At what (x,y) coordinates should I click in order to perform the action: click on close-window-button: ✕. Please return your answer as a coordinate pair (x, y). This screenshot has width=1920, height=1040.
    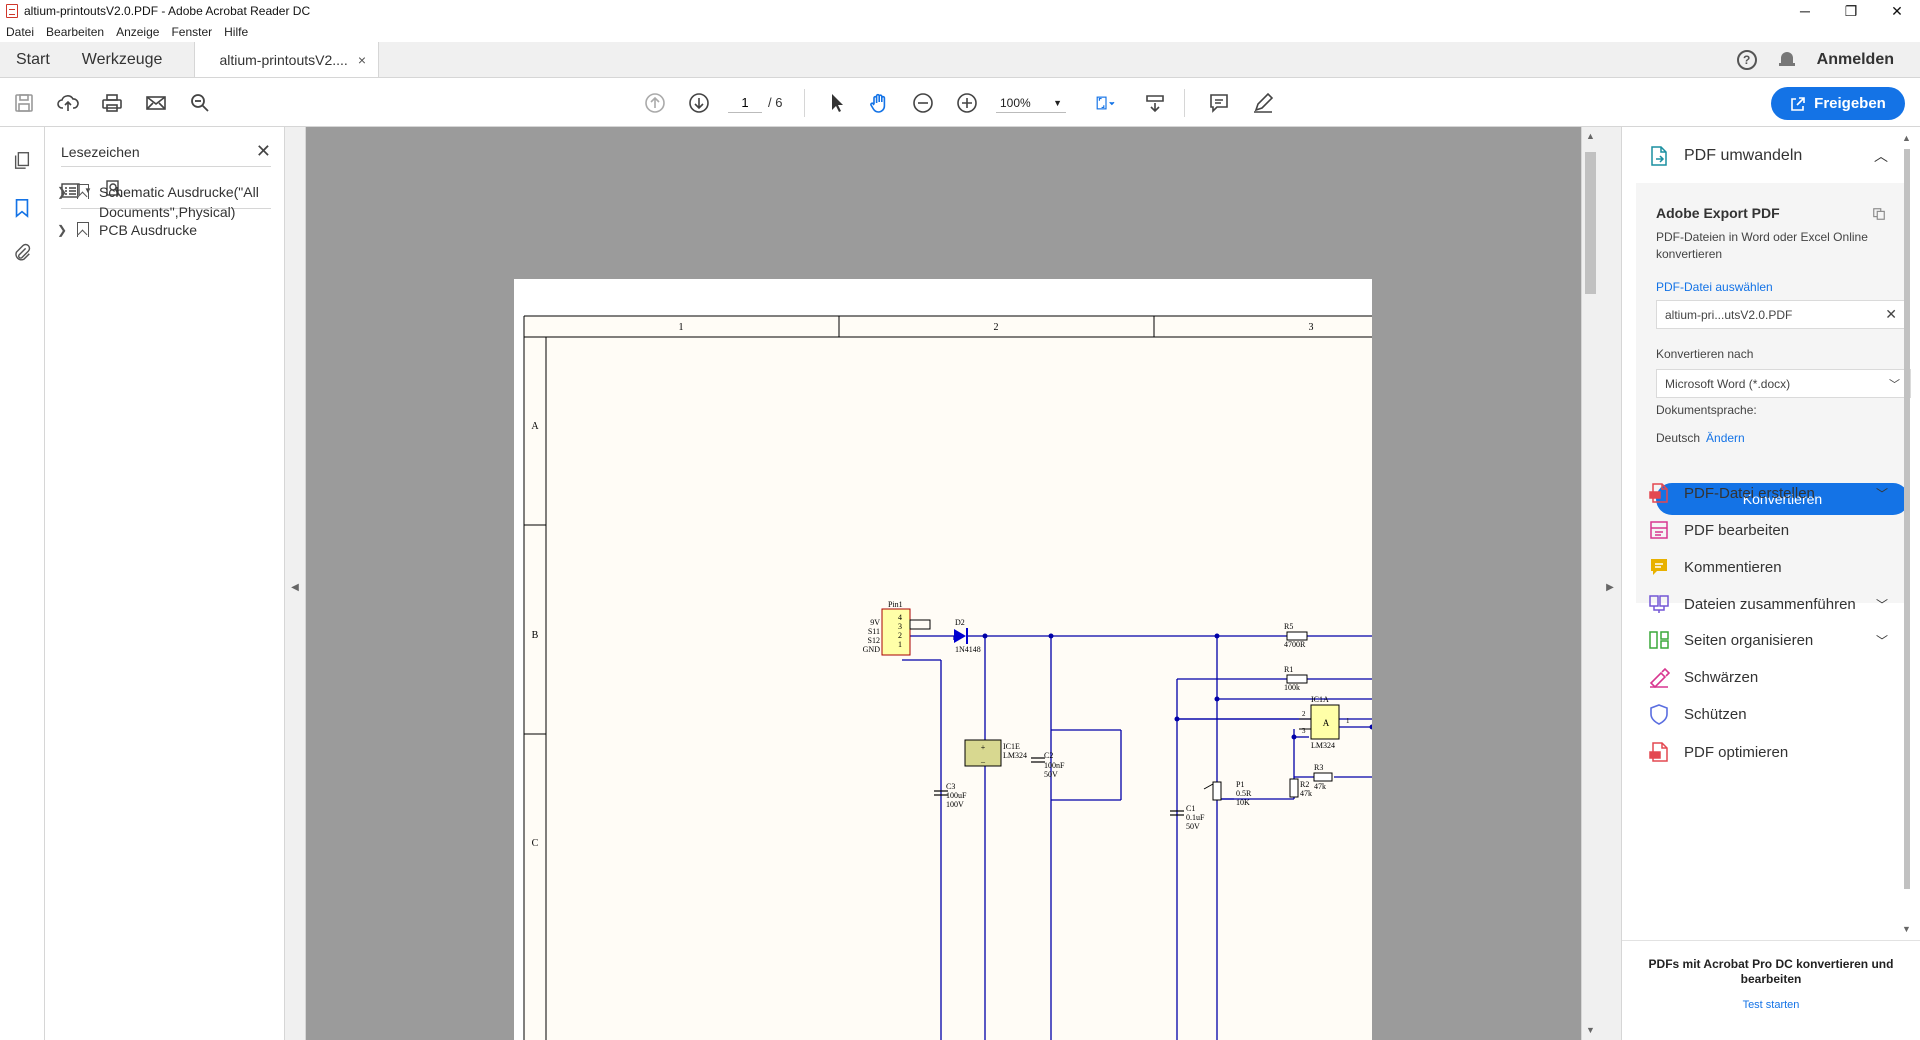
    Looking at the image, I should click on (1897, 11).